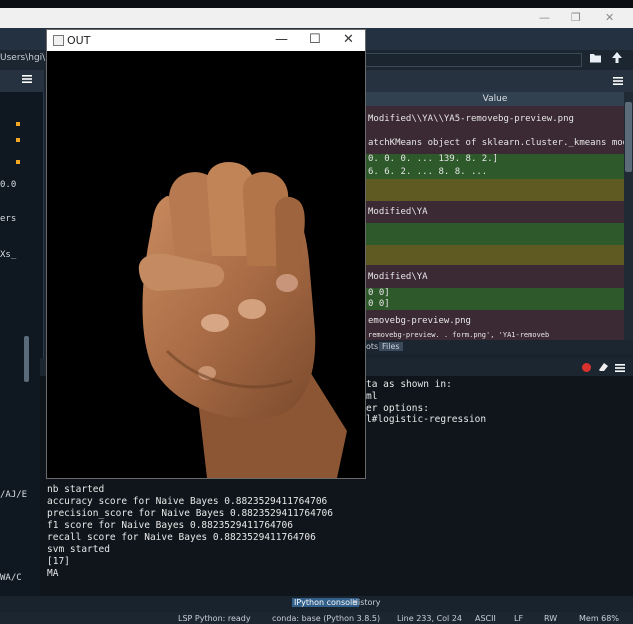  Describe the element at coordinates (495, 321) in the screenshot. I see `variable-row: emovebg-preview.png` at that location.